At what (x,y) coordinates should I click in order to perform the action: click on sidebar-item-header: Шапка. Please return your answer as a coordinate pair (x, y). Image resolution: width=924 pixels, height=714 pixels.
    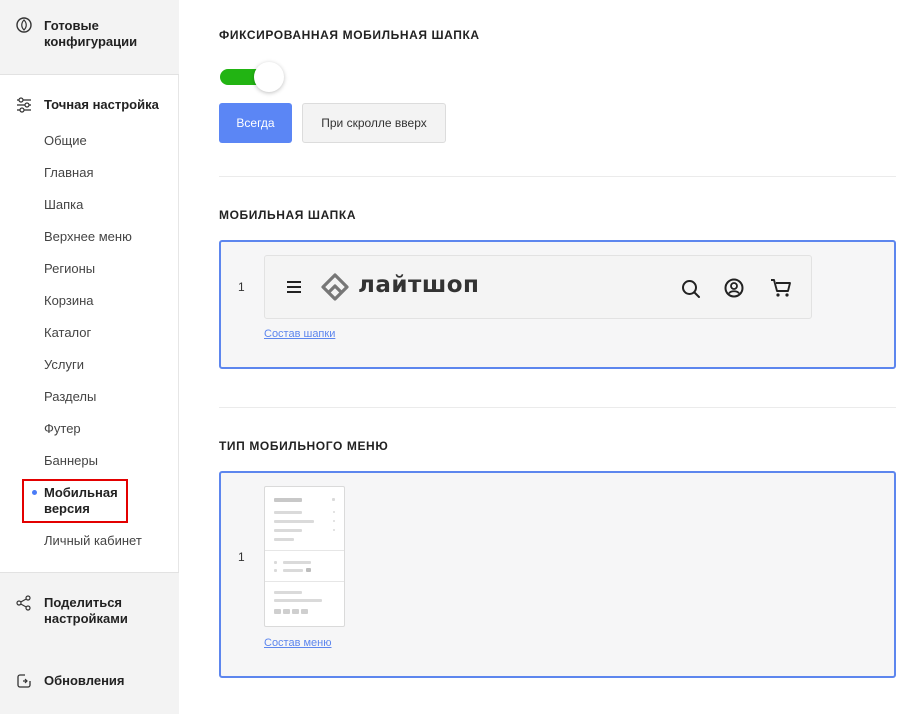
    Looking at the image, I should click on (63, 205).